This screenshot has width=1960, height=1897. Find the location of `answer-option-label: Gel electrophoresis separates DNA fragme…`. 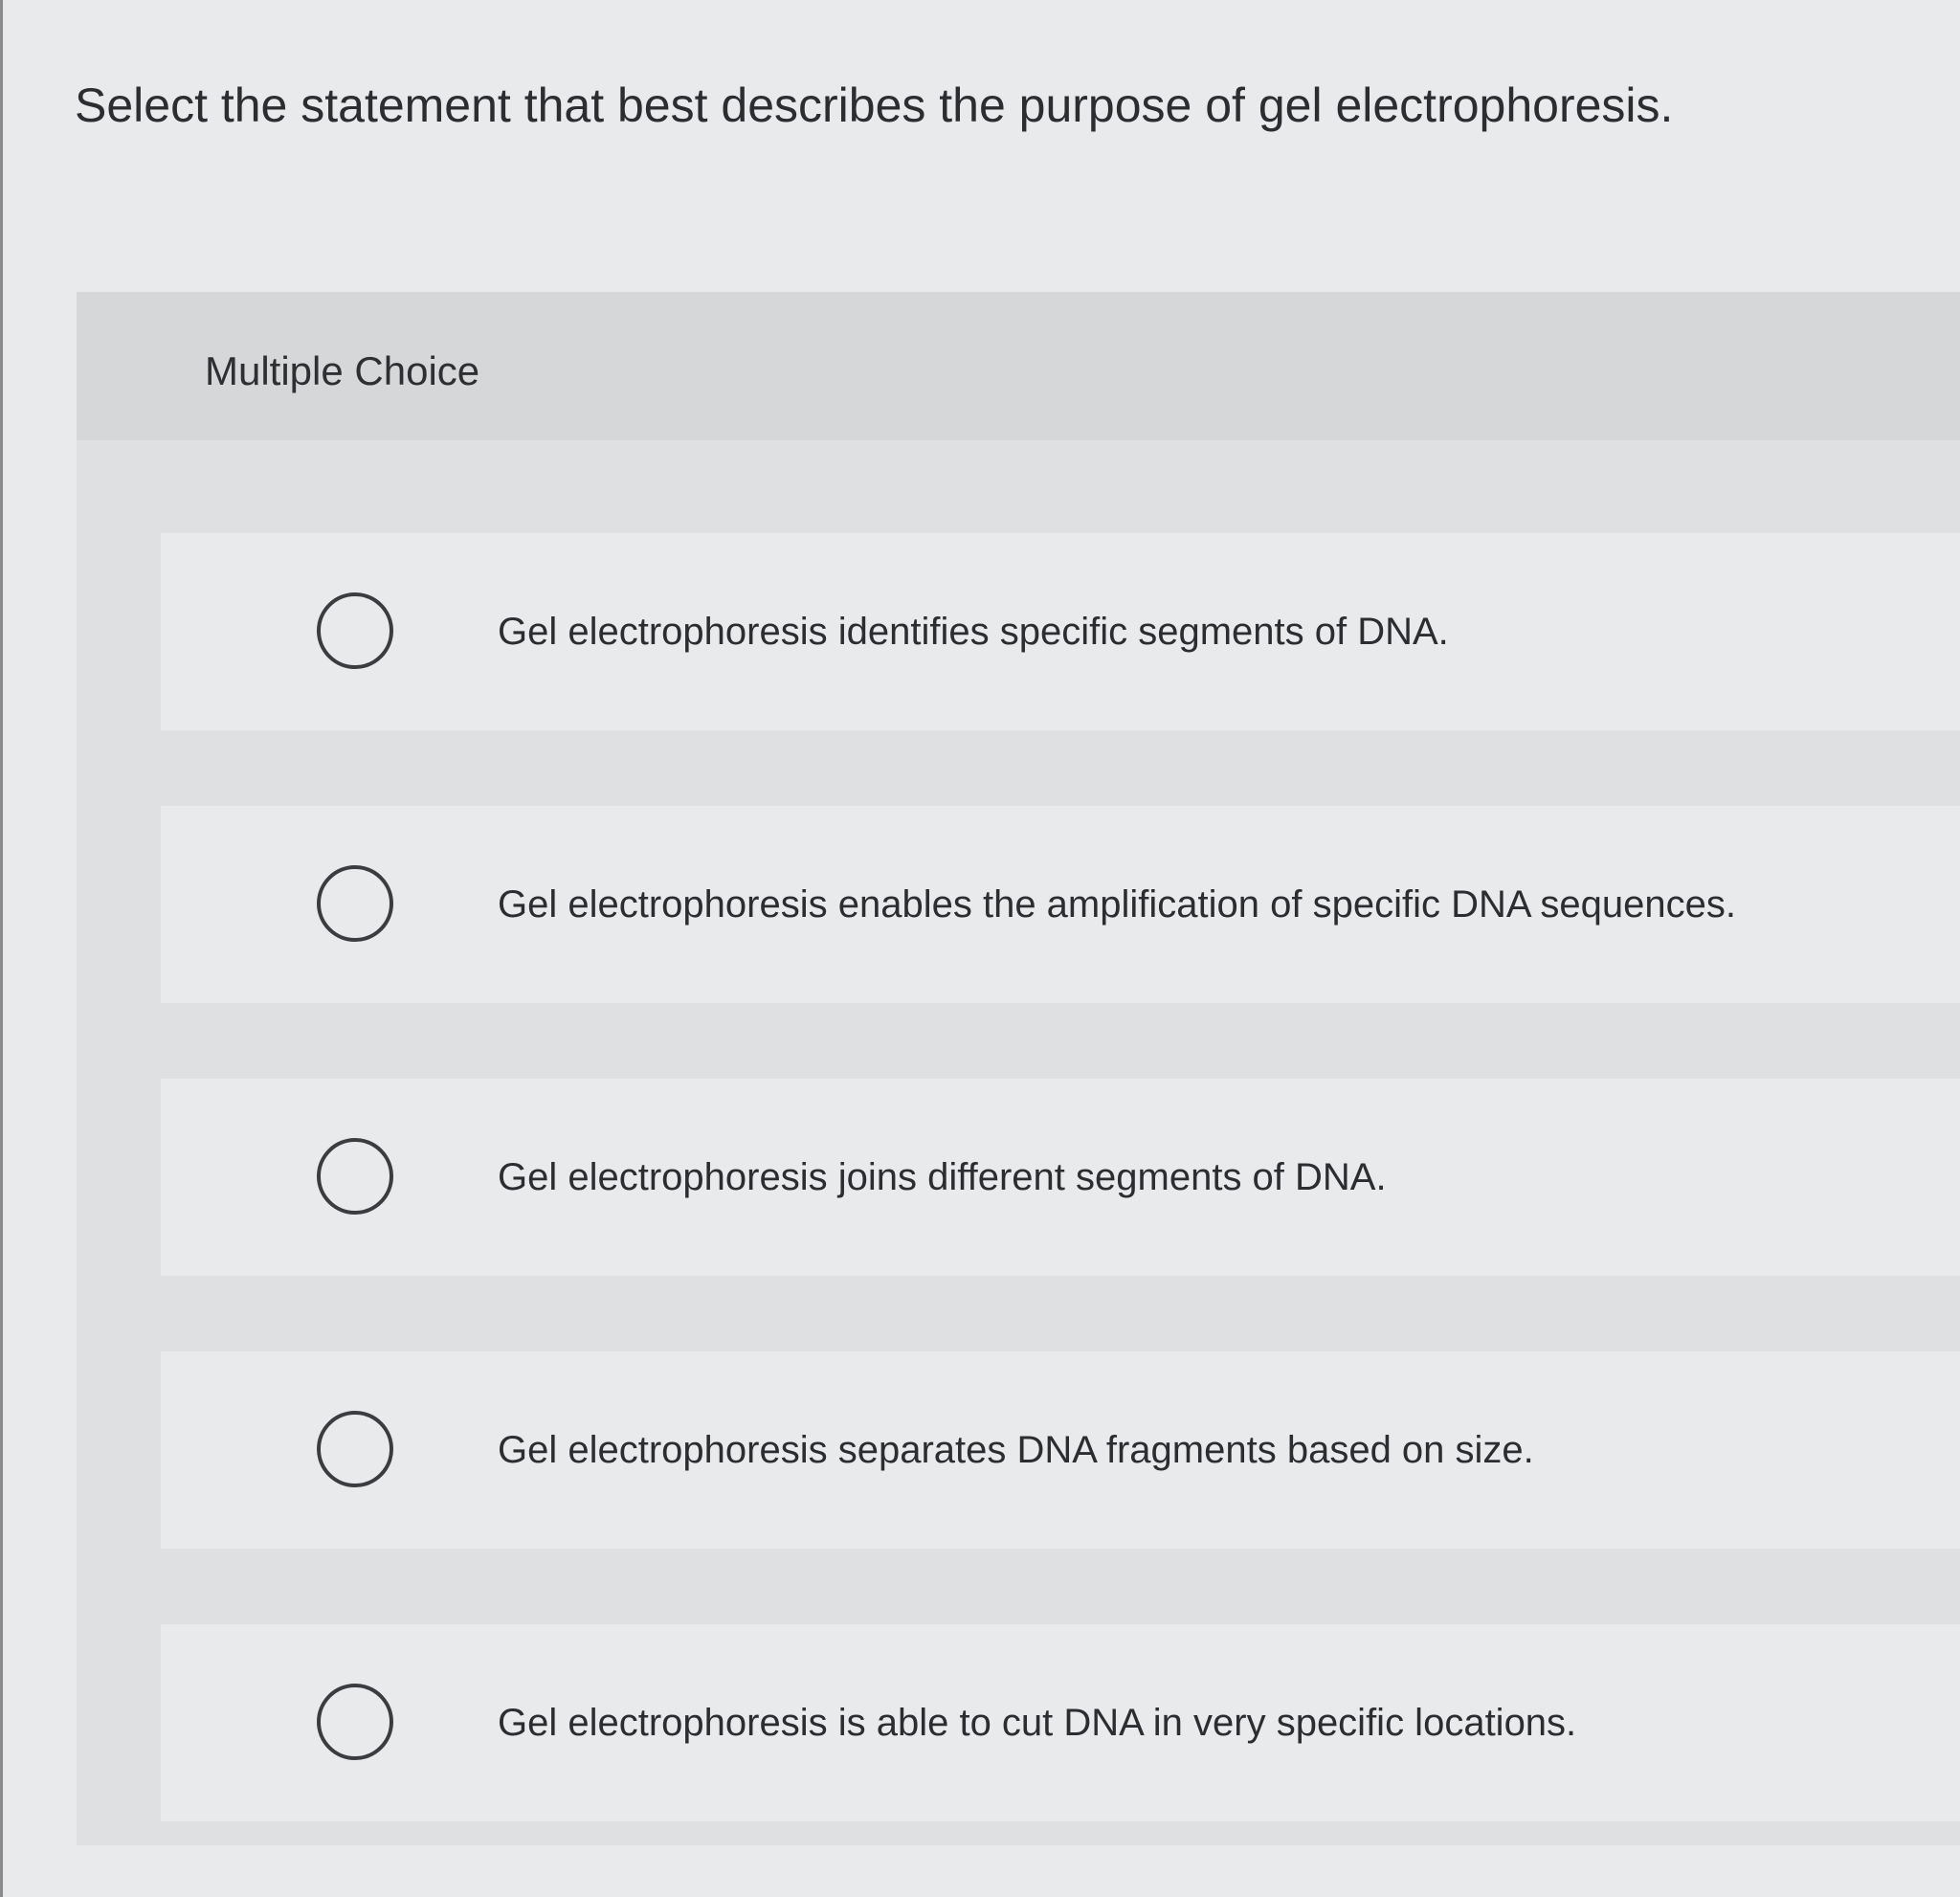

answer-option-label: Gel electrophoresis separates DNA fragme… is located at coordinates (1016, 1450).